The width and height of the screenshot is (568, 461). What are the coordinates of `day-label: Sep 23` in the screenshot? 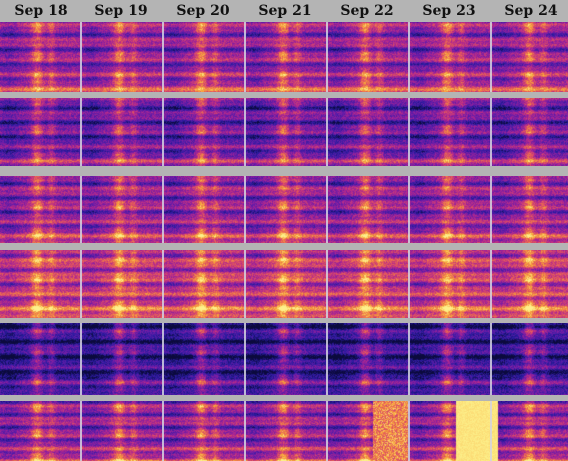 It's located at (449, 11).